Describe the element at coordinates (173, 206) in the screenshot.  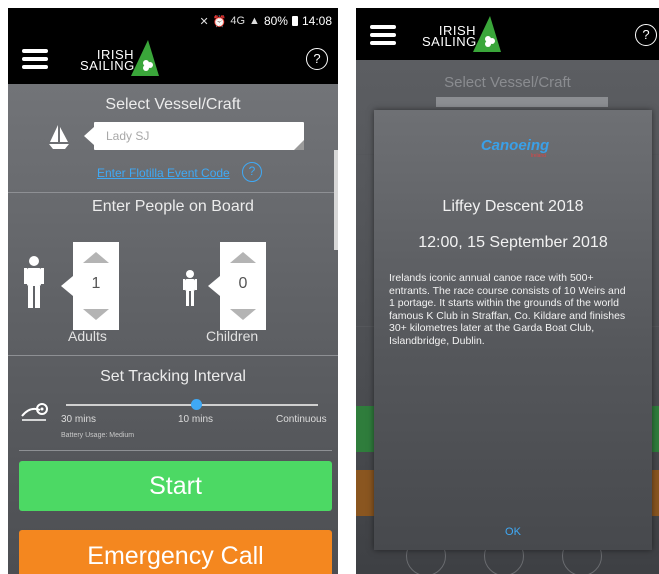
I see `people-section-title: Enter People on Board` at that location.